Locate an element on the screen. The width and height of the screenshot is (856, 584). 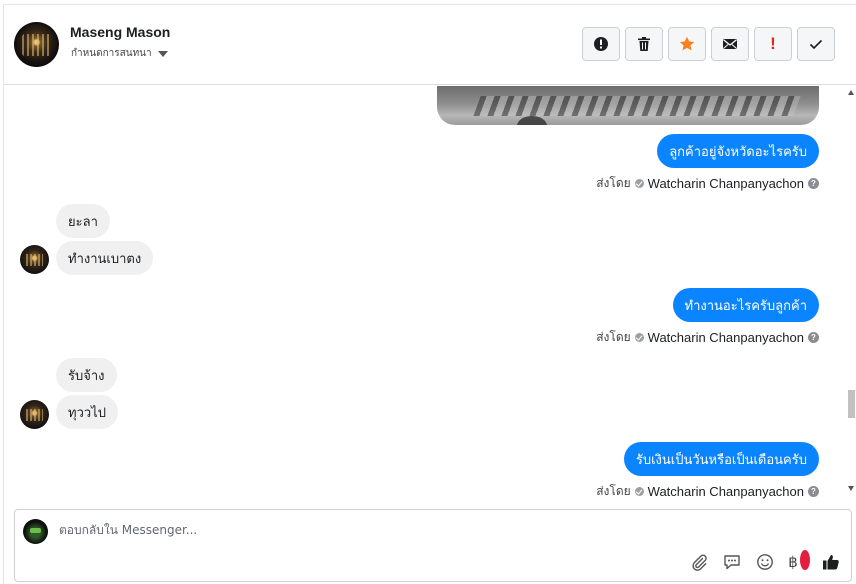
payment-button: ฿ is located at coordinates (799, 561).